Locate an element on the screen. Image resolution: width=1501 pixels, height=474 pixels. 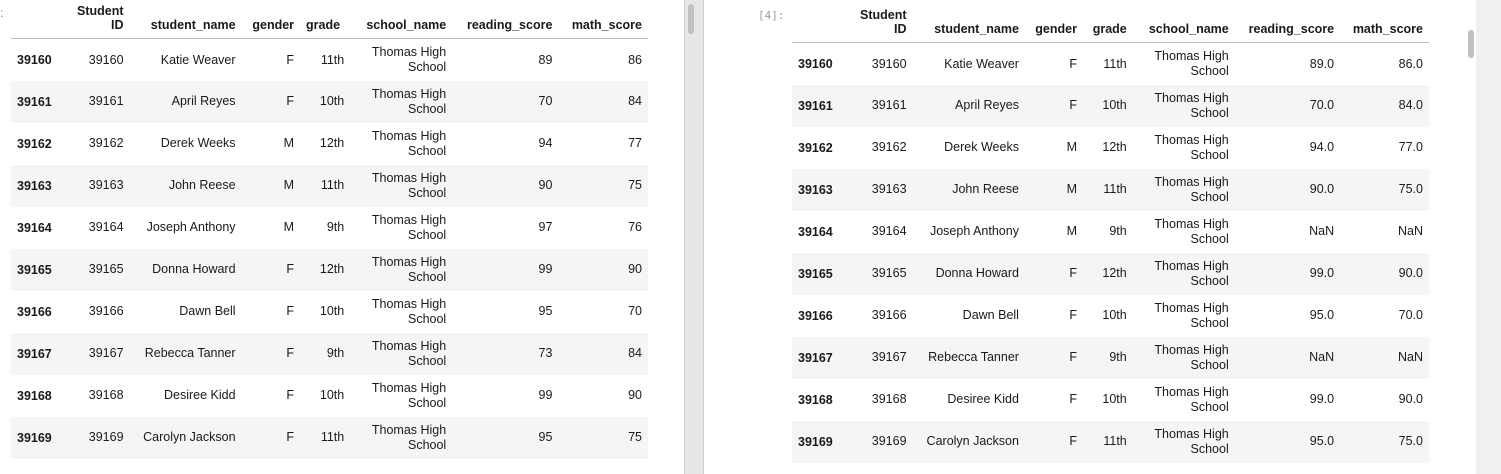
cell-reading-score: 90 is located at coordinates (545, 185).